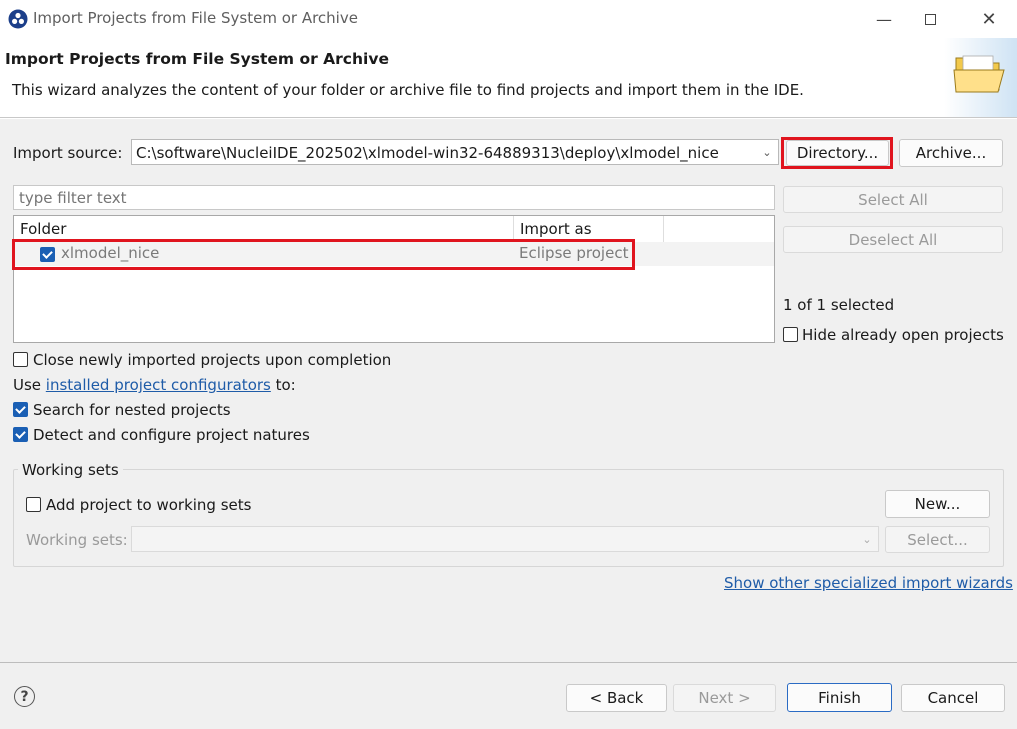  What do you see at coordinates (77, 540) in the screenshot?
I see `working-sets-label: Working sets:` at bounding box center [77, 540].